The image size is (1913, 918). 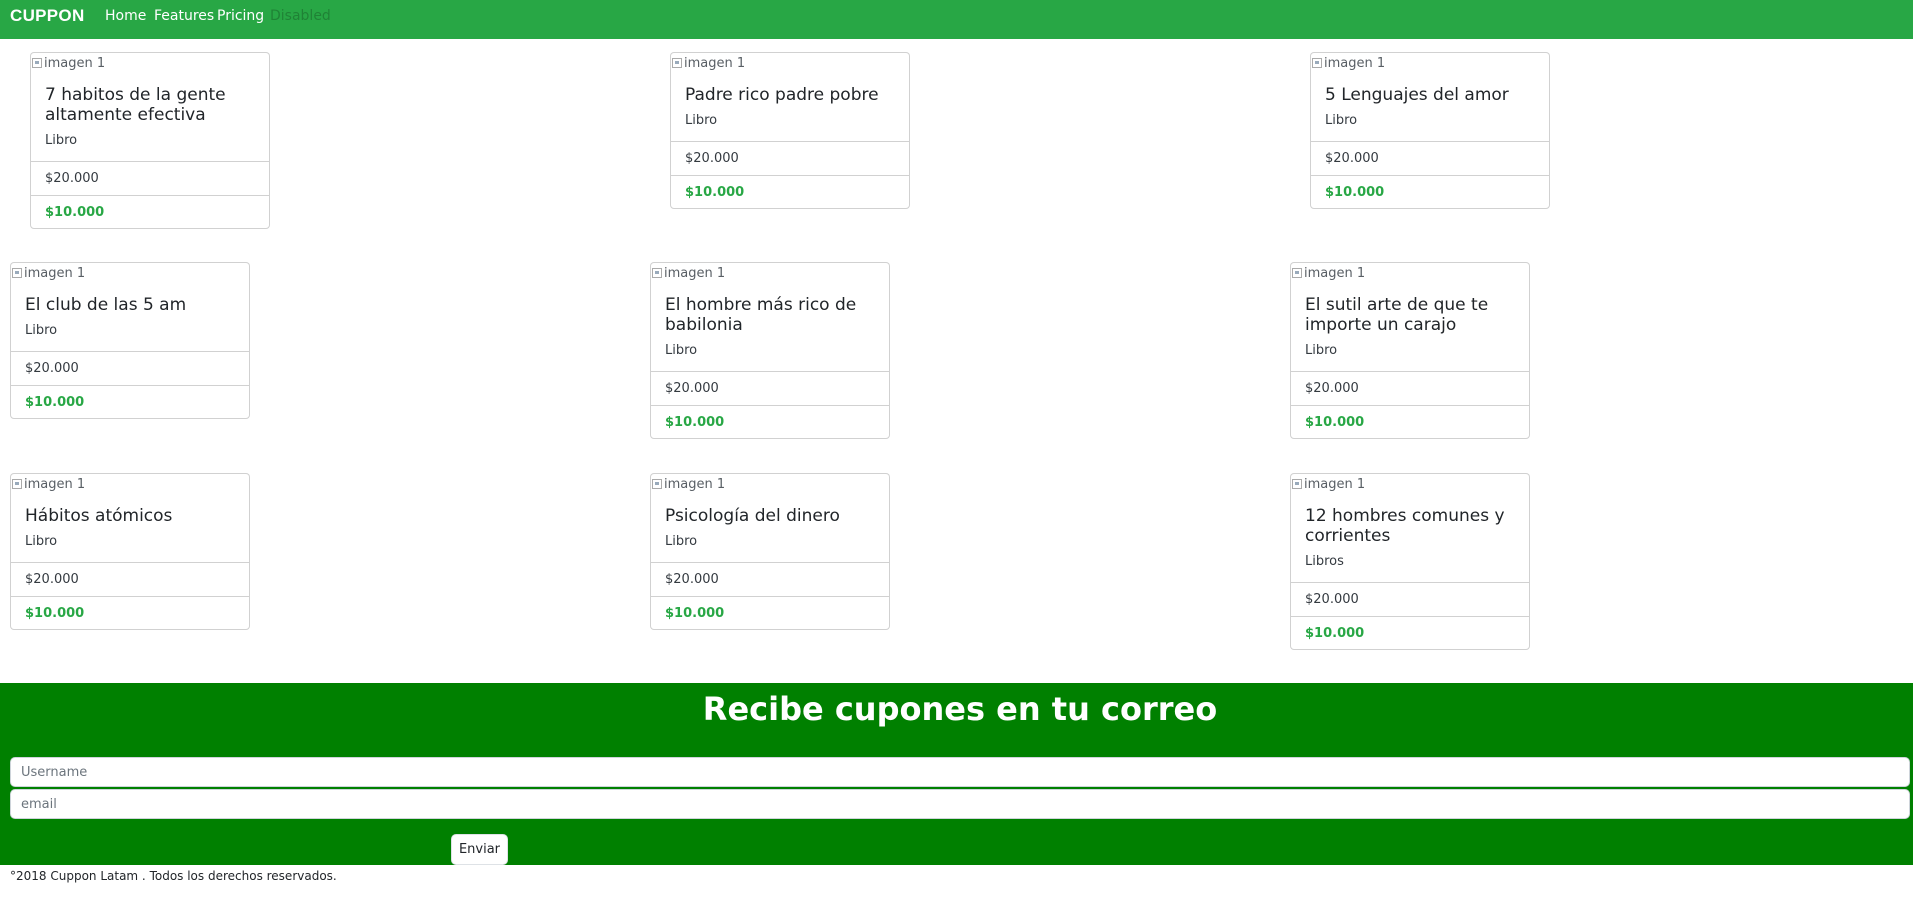 I want to click on send-button: Enviar, so click(x=479, y=849).